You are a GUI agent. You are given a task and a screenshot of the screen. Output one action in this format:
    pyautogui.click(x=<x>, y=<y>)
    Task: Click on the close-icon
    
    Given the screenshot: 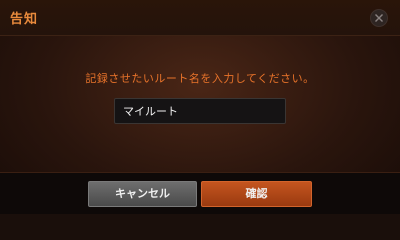 What is the action you would take?
    pyautogui.click(x=379, y=18)
    